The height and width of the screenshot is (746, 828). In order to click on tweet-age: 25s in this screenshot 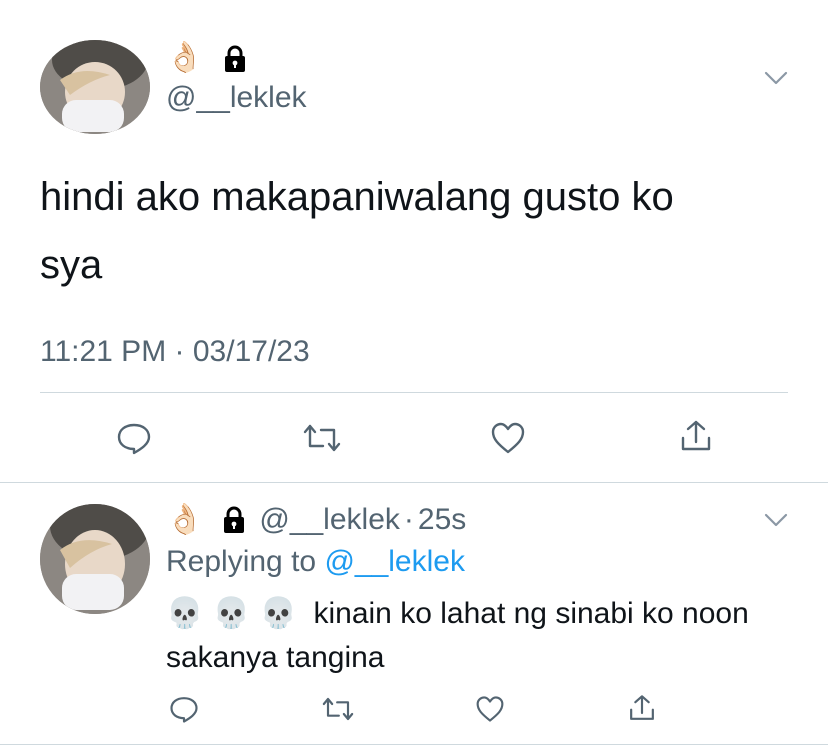, I will do `click(442, 520)`.